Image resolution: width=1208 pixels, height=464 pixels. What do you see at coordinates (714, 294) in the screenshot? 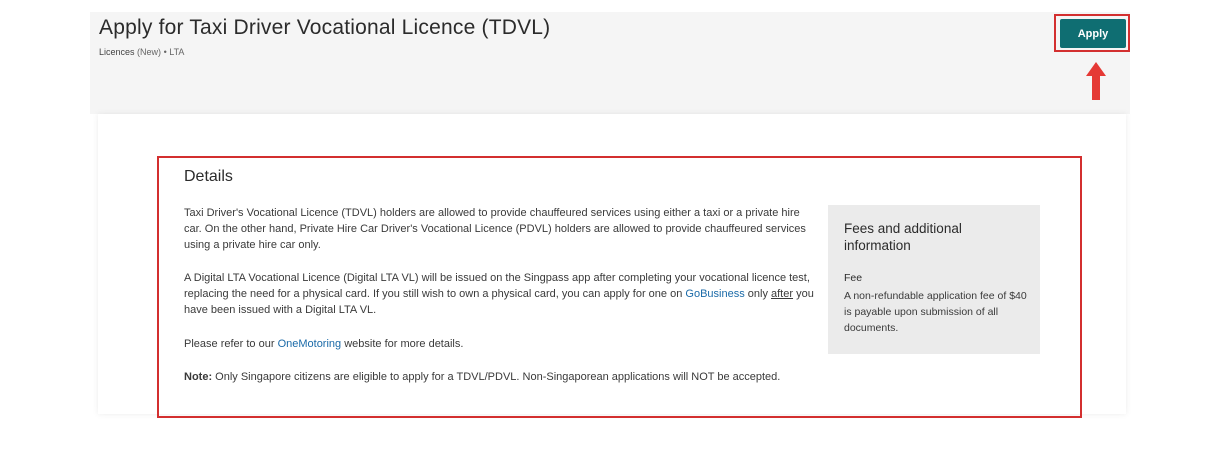
I see `gobusiness-link: GoBusiness` at bounding box center [714, 294].